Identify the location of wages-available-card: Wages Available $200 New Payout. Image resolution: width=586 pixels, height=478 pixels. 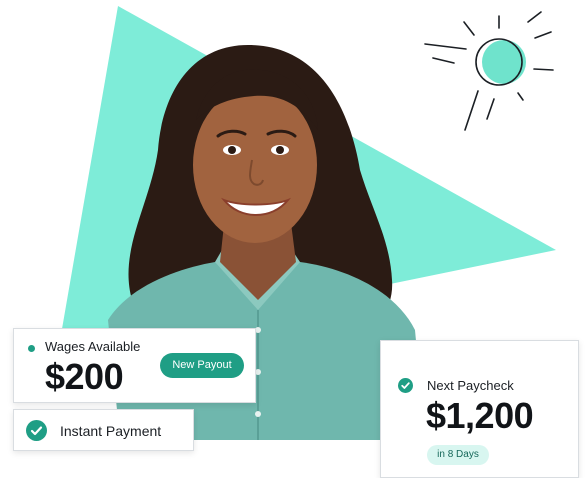
(134, 365).